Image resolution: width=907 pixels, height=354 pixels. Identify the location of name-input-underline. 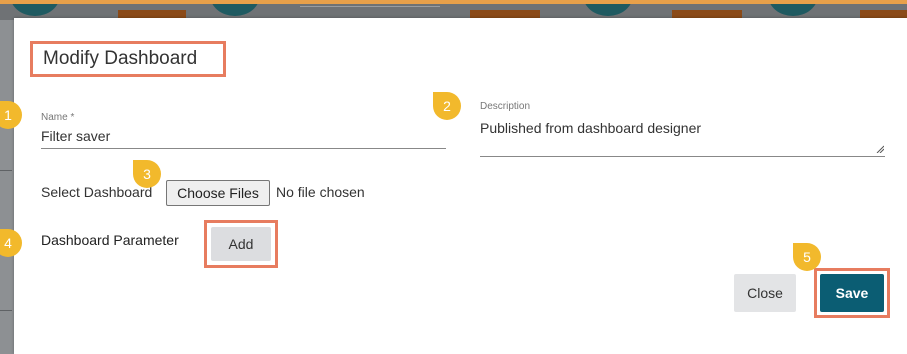
(243, 148).